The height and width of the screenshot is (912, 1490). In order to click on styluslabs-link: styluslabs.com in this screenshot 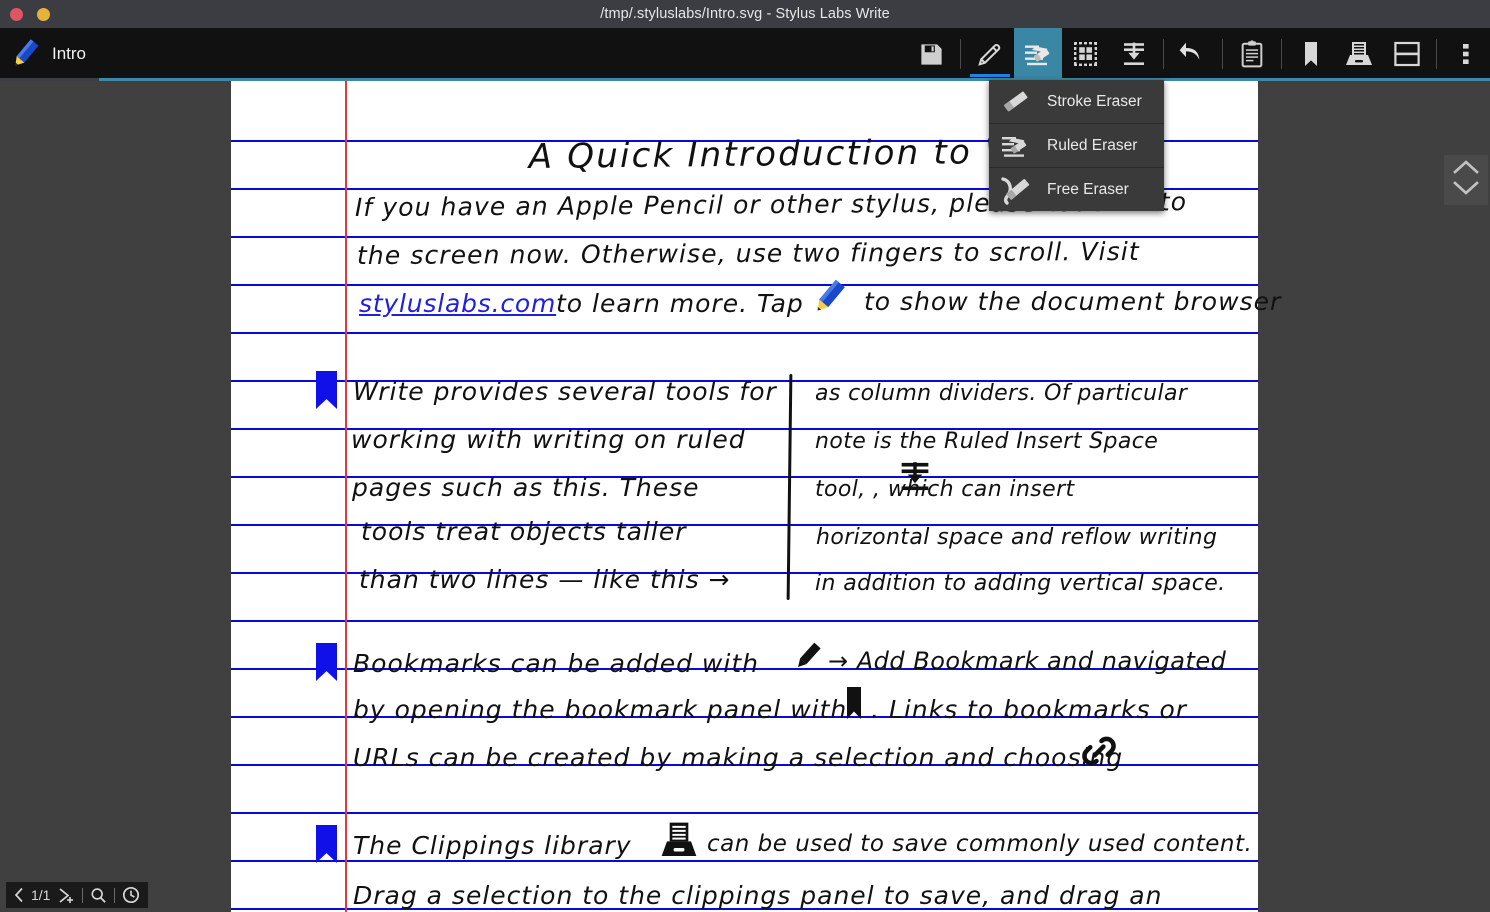, I will do `click(457, 303)`.